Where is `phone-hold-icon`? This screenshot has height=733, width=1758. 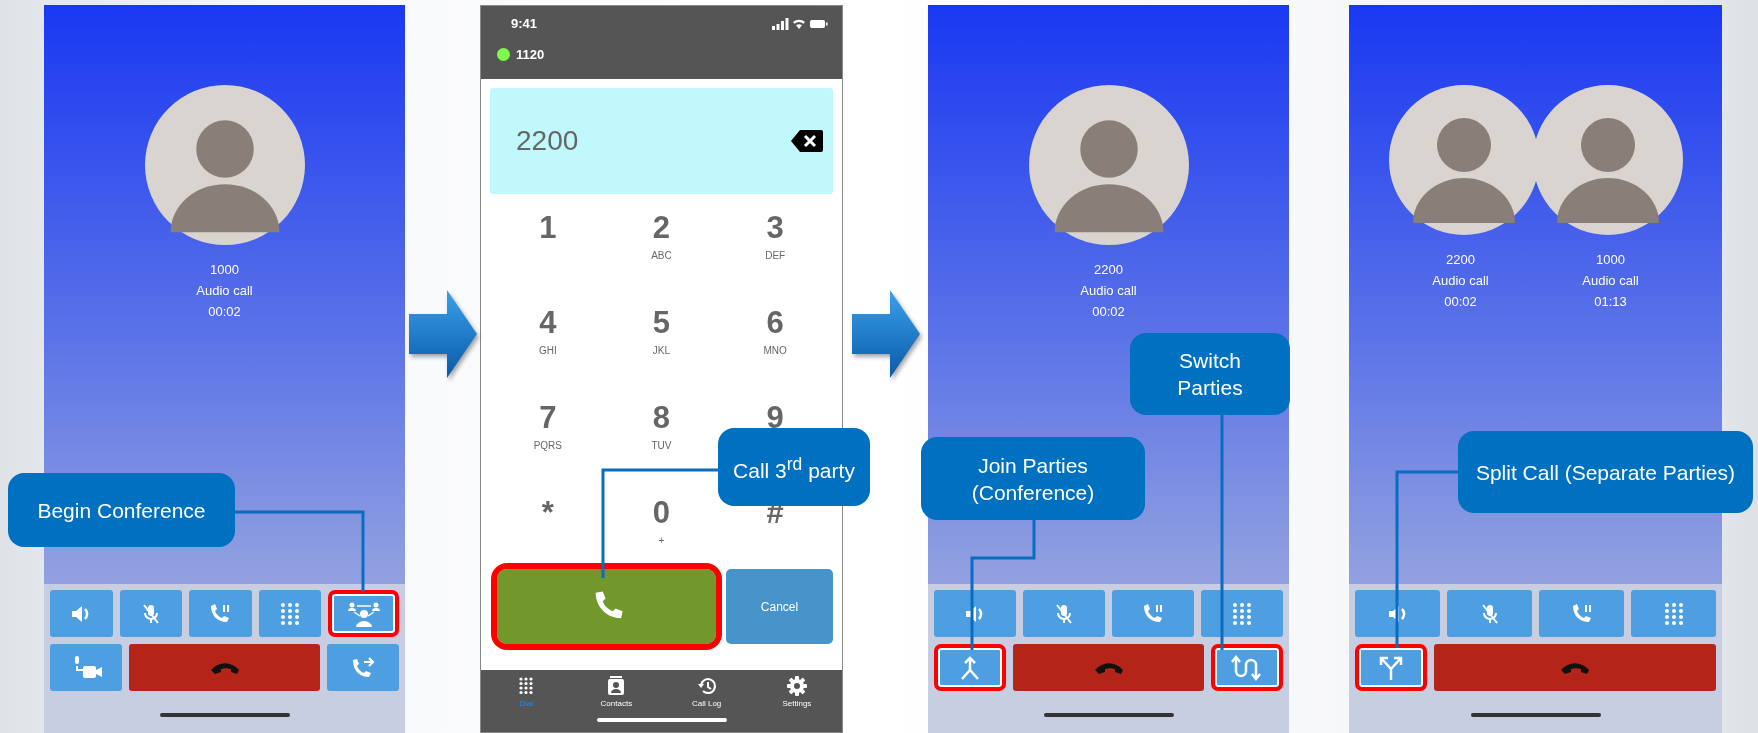 phone-hold-icon is located at coordinates (1153, 613).